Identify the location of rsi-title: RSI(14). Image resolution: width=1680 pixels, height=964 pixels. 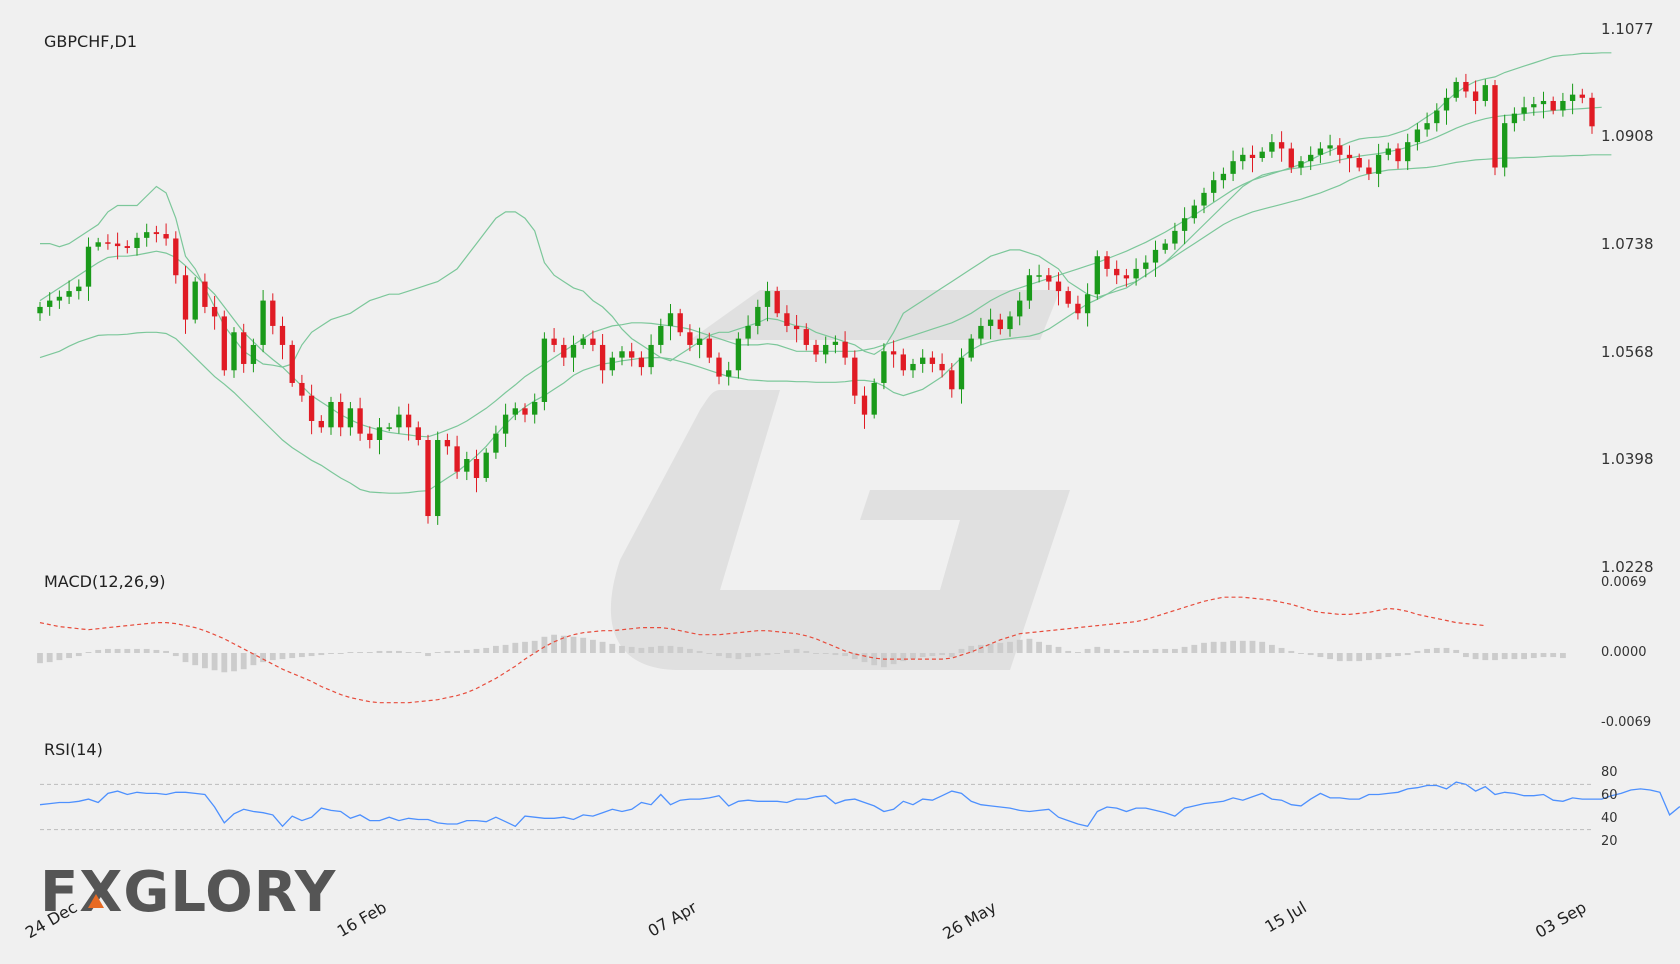
(73, 749).